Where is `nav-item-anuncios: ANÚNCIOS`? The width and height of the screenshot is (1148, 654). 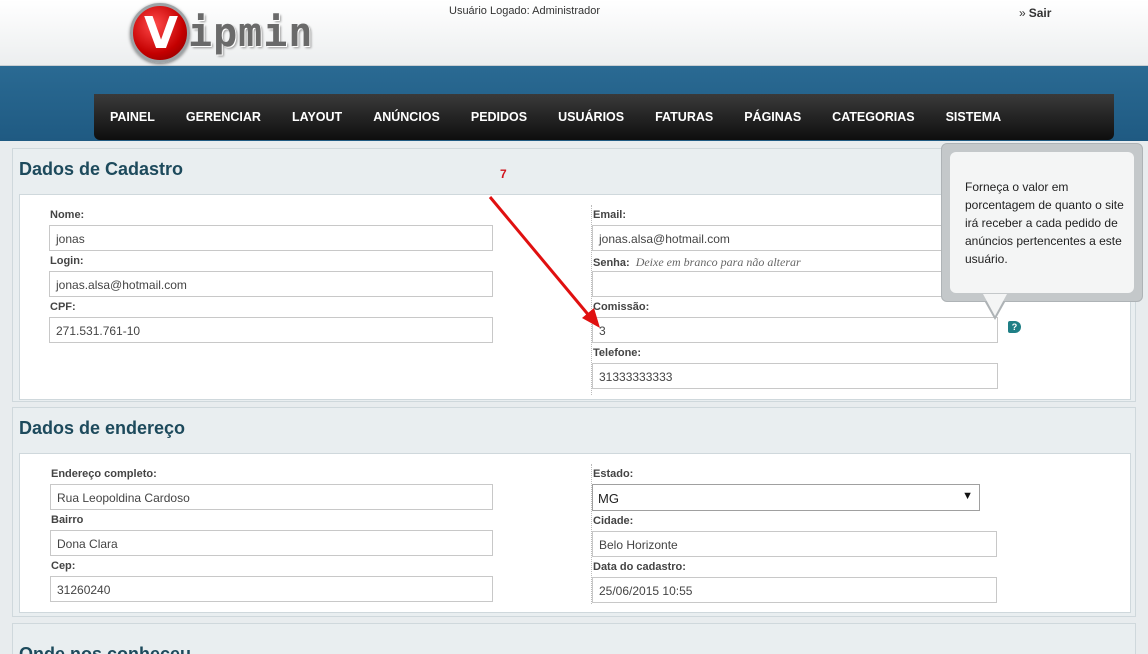
nav-item-anuncios: ANÚNCIOS is located at coordinates (406, 117).